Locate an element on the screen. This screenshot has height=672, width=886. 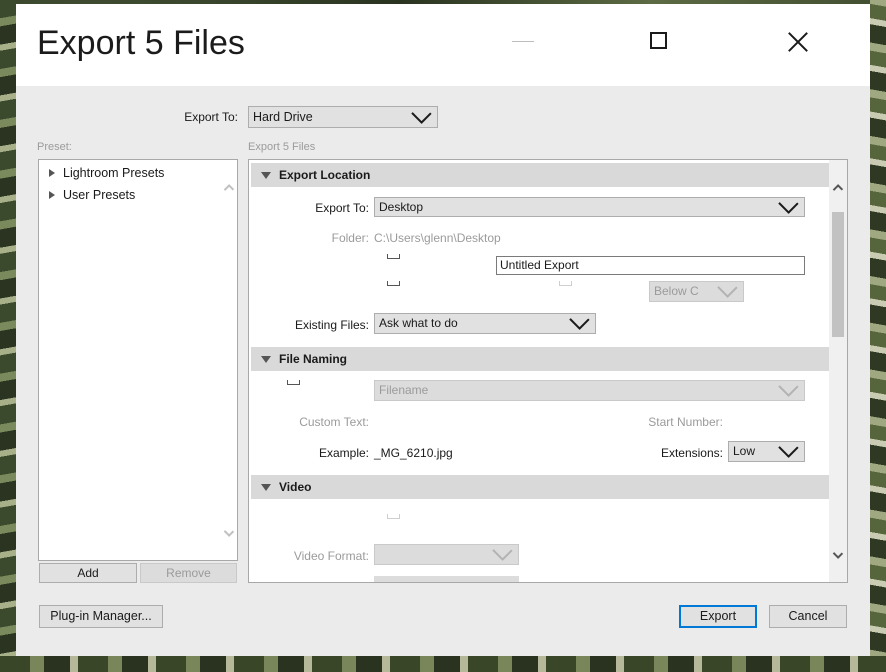
tree-item-lightroom-presets: Lightroom Presets is located at coordinates (106, 173).